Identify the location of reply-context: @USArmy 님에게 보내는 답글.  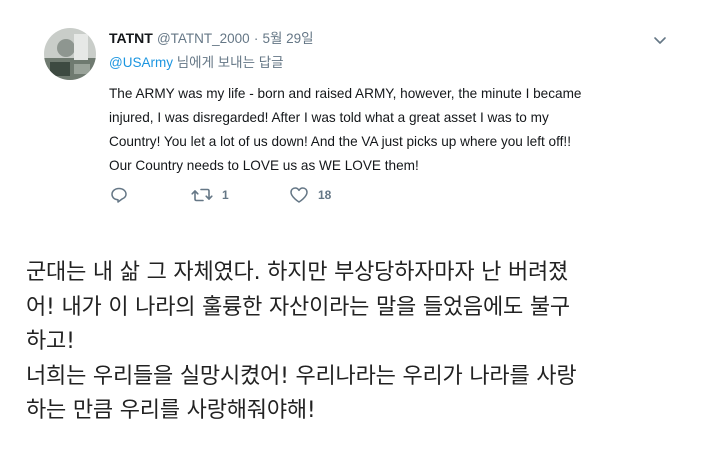
(196, 62).